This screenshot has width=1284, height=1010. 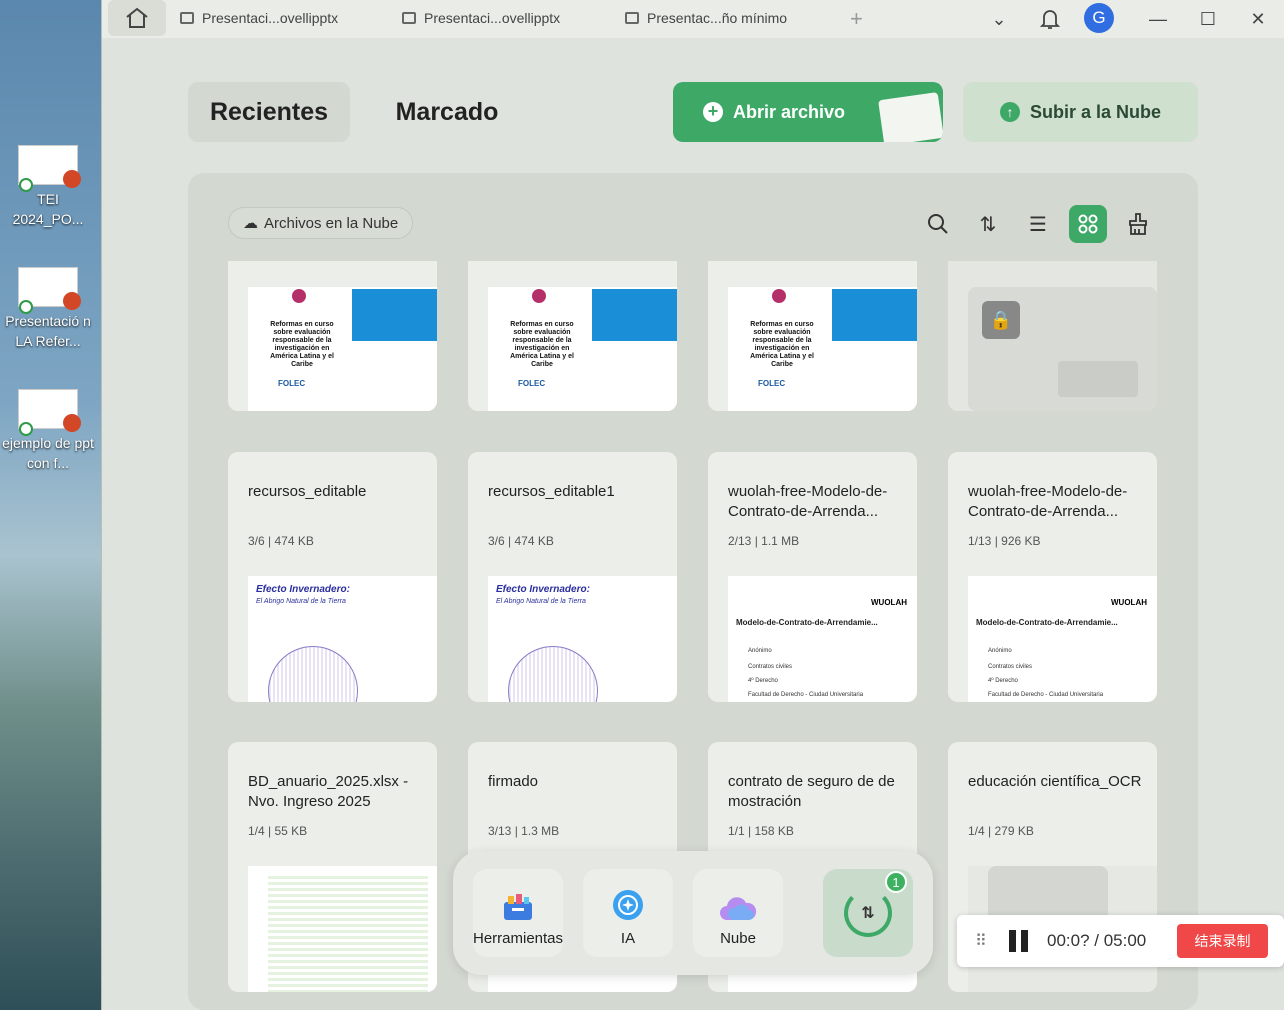 What do you see at coordinates (1020, 941) in the screenshot?
I see `pause-button` at bounding box center [1020, 941].